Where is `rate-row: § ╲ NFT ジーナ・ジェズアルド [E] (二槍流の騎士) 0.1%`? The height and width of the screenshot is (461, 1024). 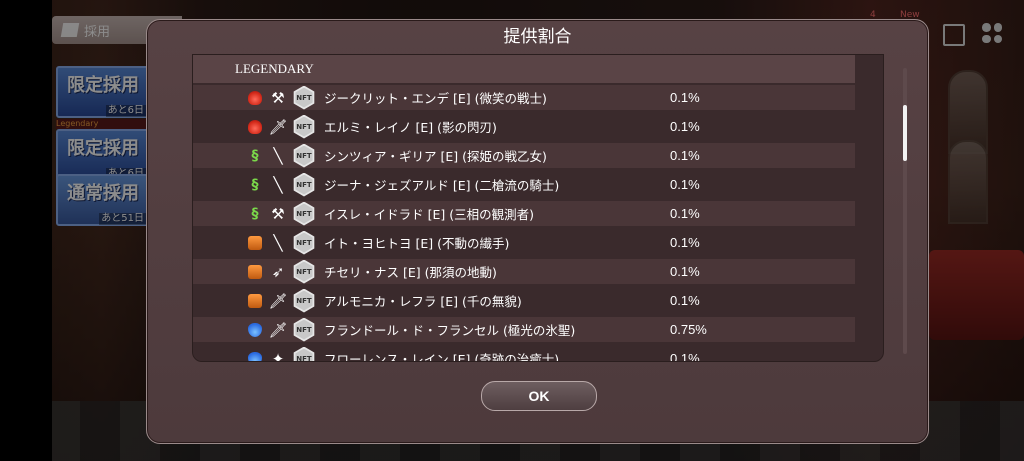
rate-row: § ╲ NFT ジーナ・ジェズアルド [E] (二槍流の騎士) 0.1% is located at coordinates (524, 184).